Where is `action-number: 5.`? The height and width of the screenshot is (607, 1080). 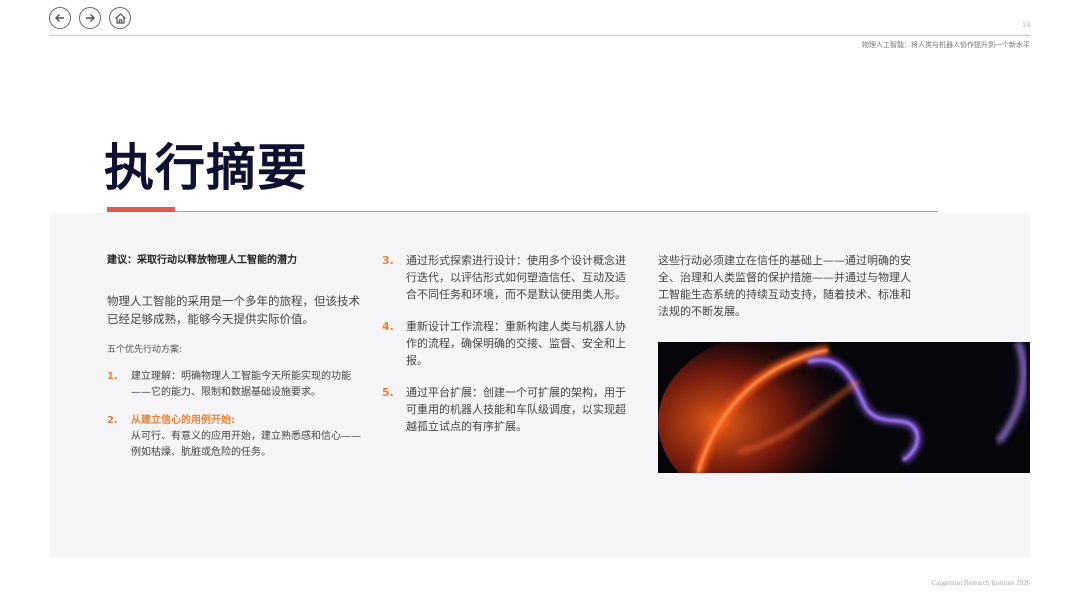
action-number: 5. is located at coordinates (388, 392).